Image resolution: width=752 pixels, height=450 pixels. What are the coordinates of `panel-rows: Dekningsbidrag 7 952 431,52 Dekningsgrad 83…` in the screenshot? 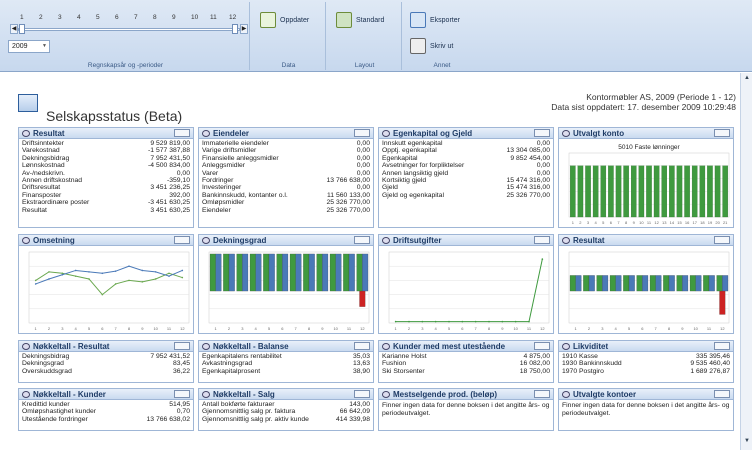 It's located at (106, 364).